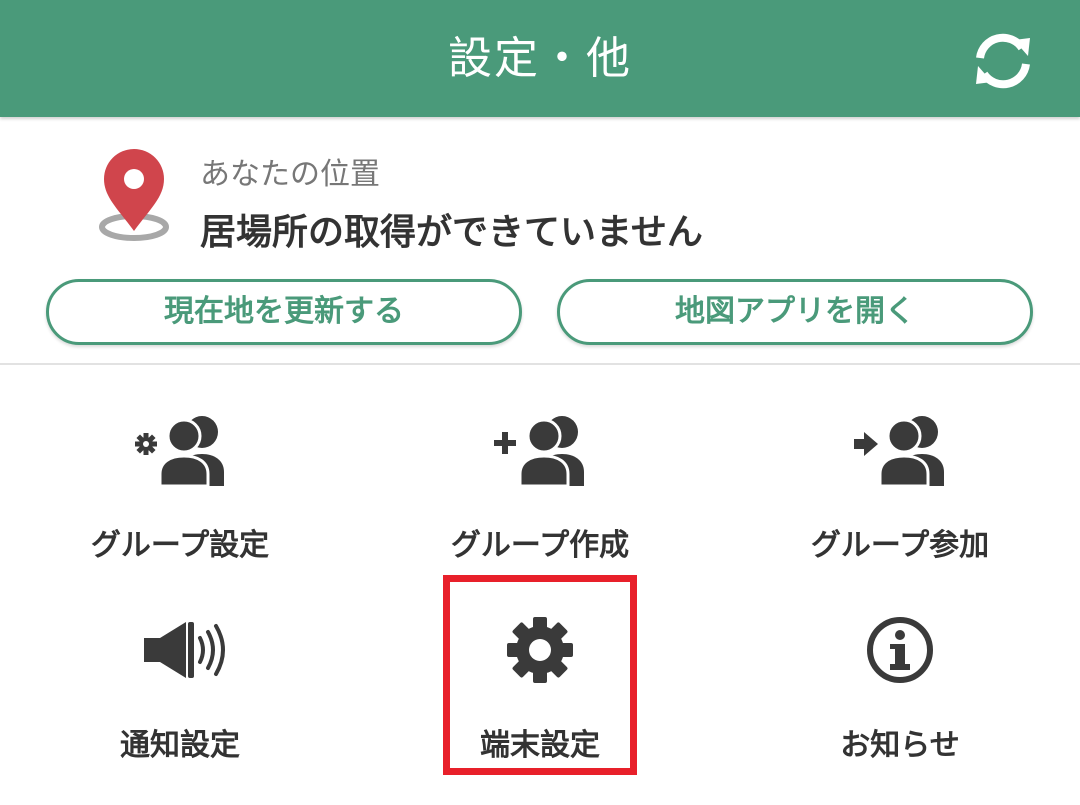  I want to click on menu-news: お知らせ, so click(900, 680).